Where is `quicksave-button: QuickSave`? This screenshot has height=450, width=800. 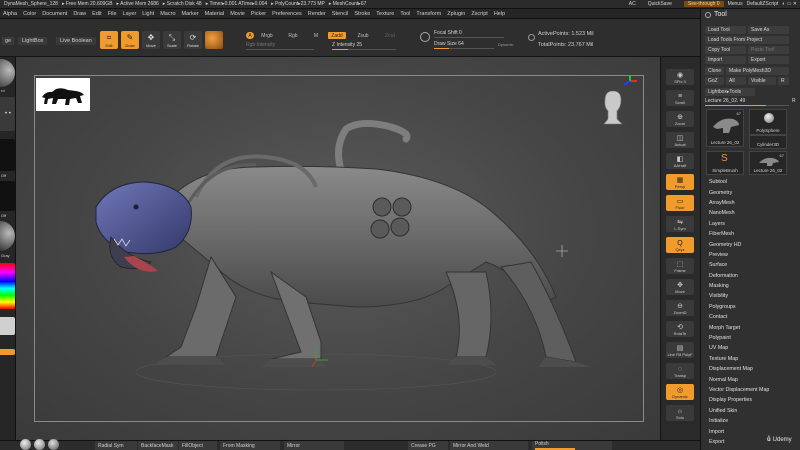
quicksave-button: QuickSave is located at coordinates (660, 4).